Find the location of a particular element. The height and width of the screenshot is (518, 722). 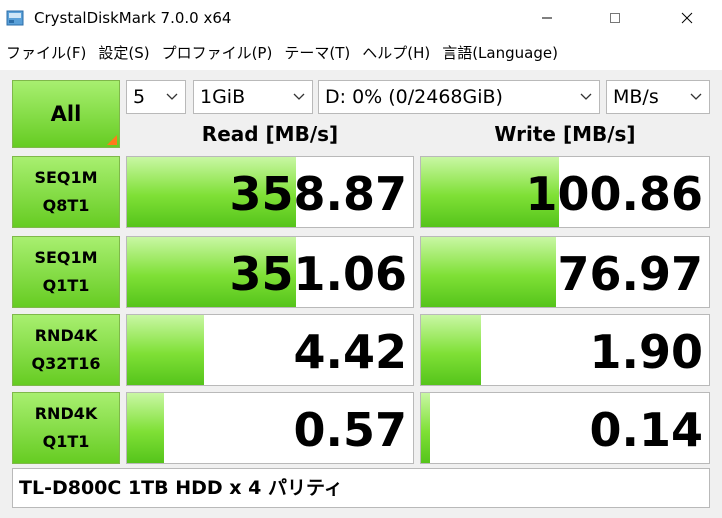

menu-settings: 設定(S) is located at coordinates (123, 53).